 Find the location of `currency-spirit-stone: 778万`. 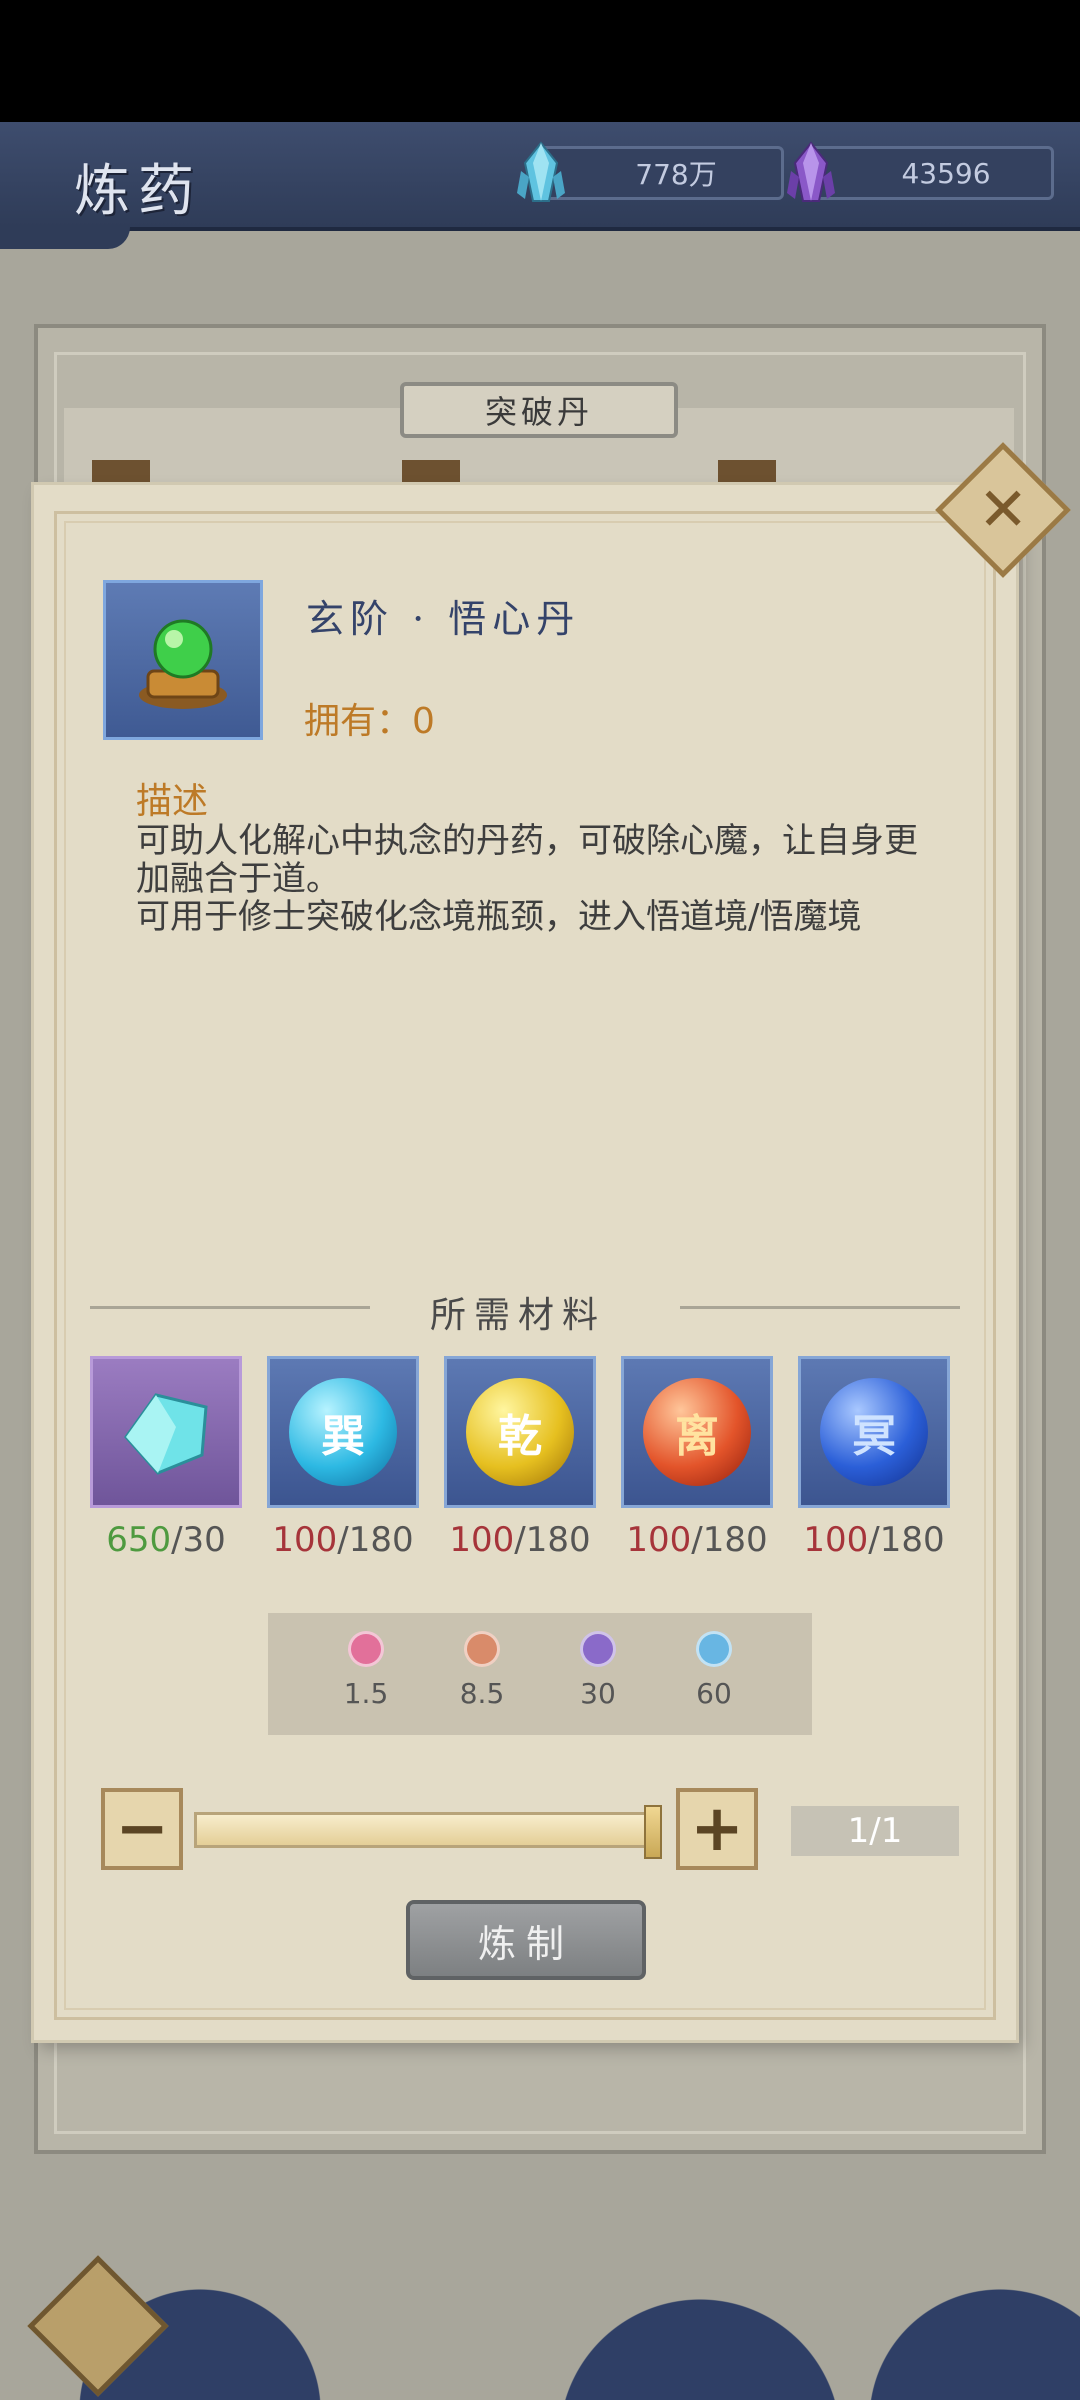

currency-spirit-stone: 778万 is located at coordinates (650, 171).